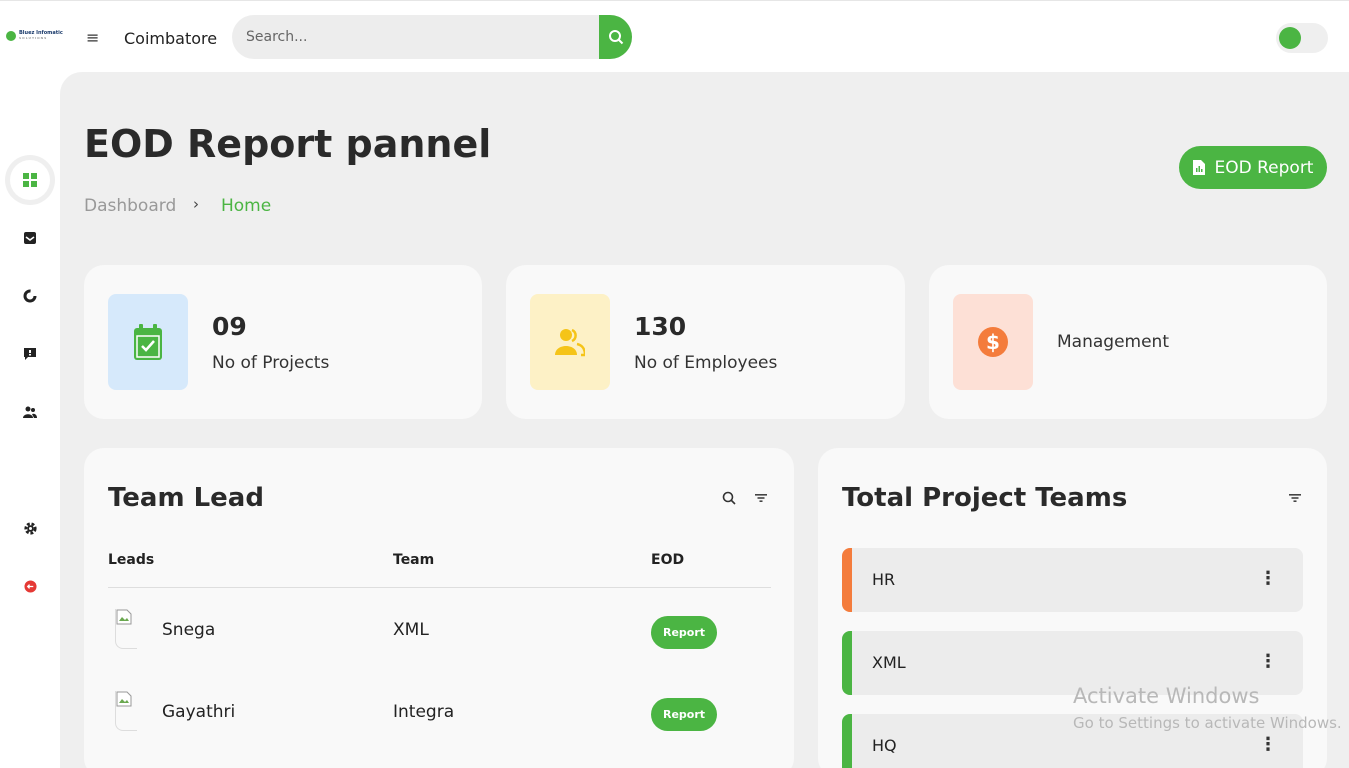 This screenshot has width=1349, height=768. What do you see at coordinates (667, 560) in the screenshot?
I see `column-header-eod: EOD` at bounding box center [667, 560].